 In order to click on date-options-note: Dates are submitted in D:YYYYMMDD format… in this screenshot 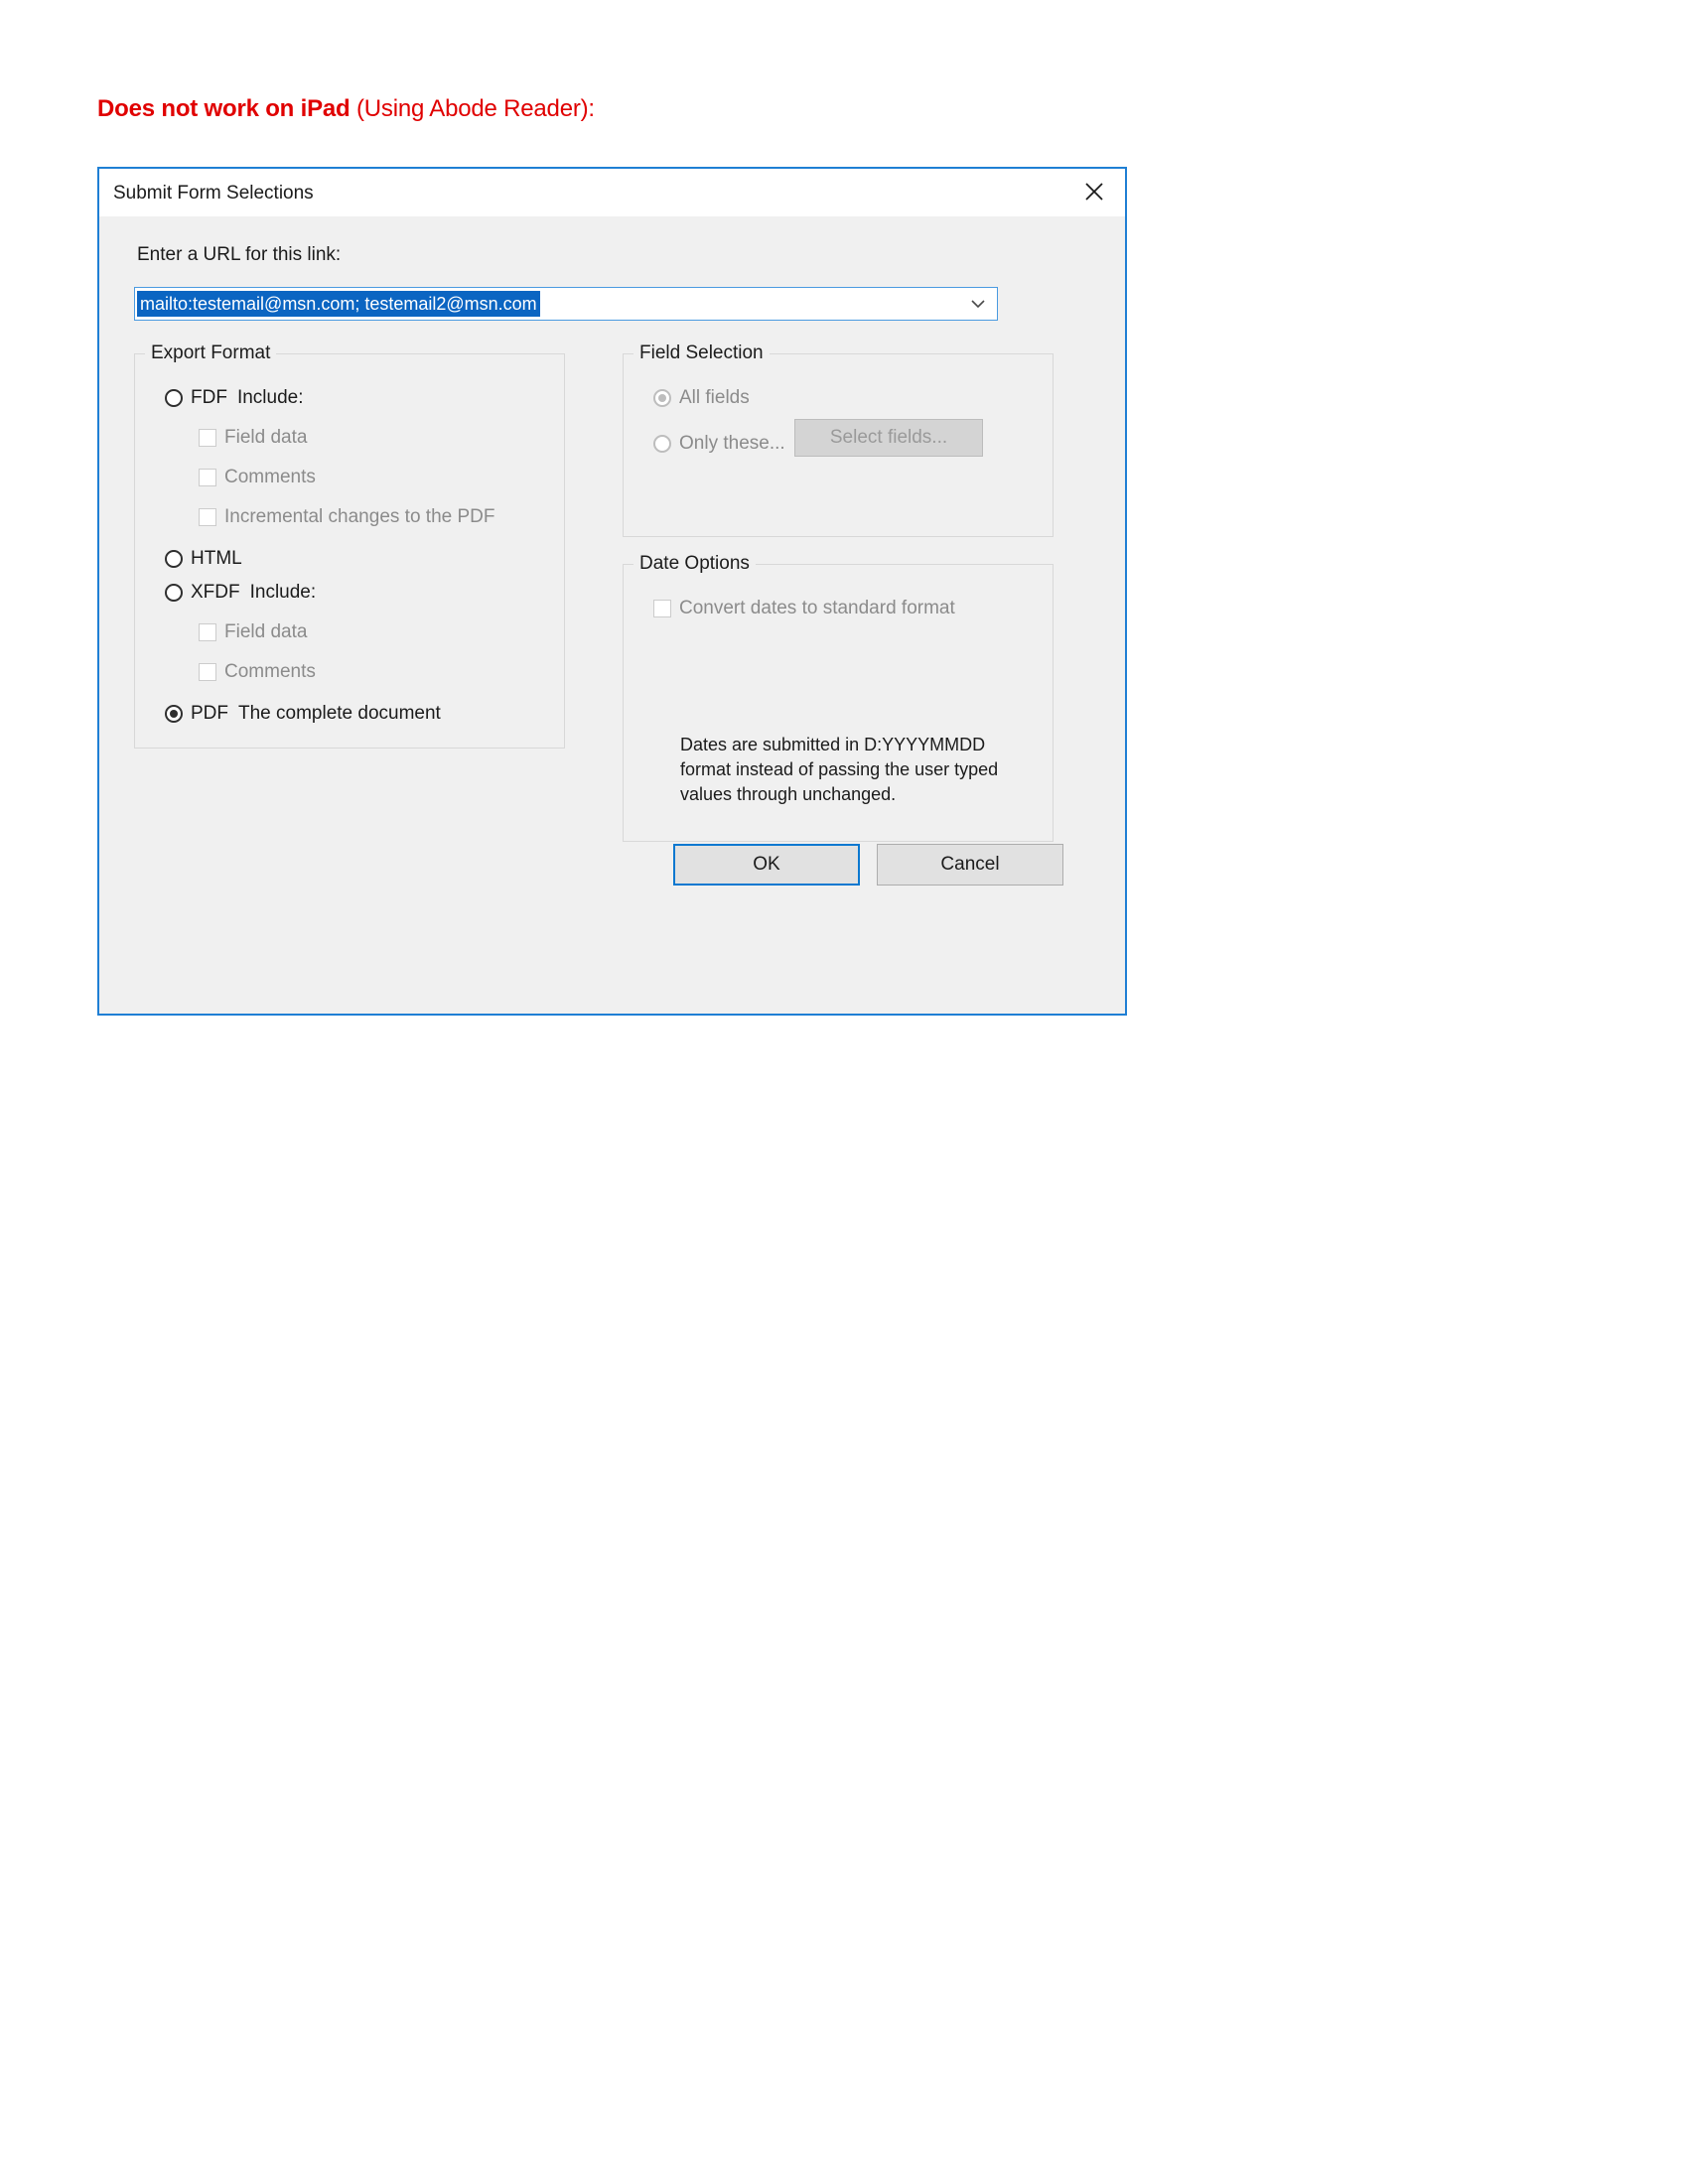, I will do `click(839, 769)`.